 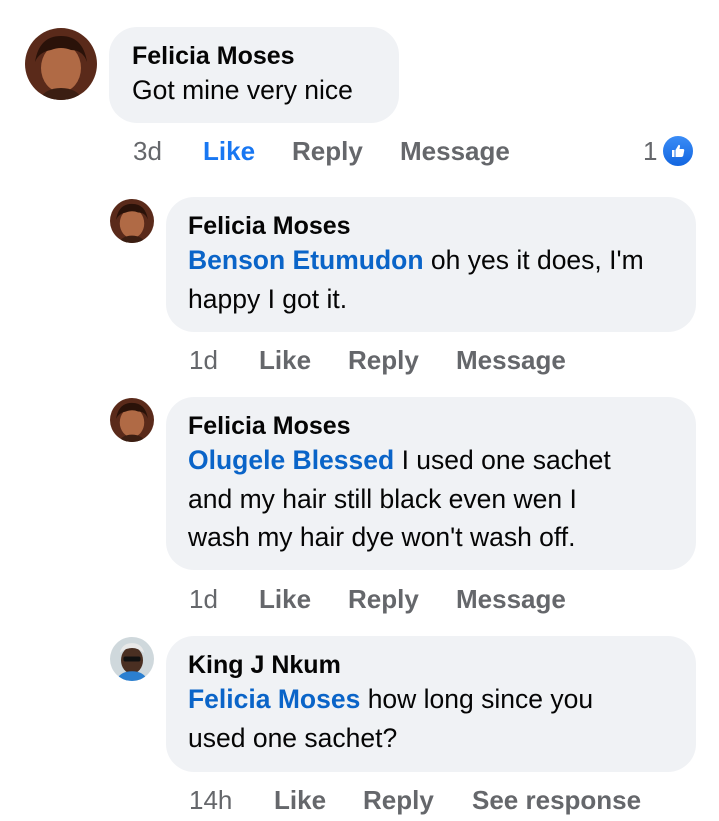 I want to click on comment-time: 3d, so click(x=147, y=151).